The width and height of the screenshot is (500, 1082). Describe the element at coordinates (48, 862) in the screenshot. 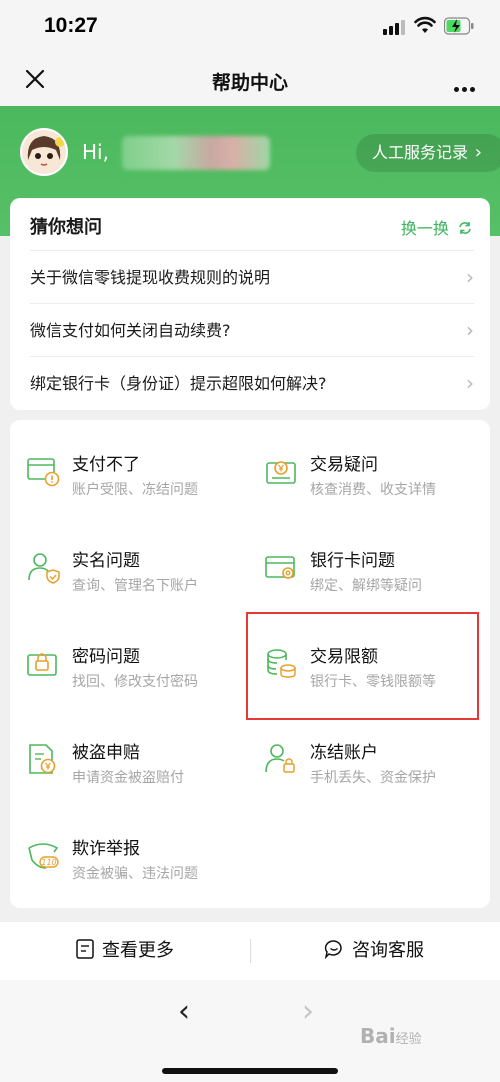

I see `svg-text: 110` at that location.